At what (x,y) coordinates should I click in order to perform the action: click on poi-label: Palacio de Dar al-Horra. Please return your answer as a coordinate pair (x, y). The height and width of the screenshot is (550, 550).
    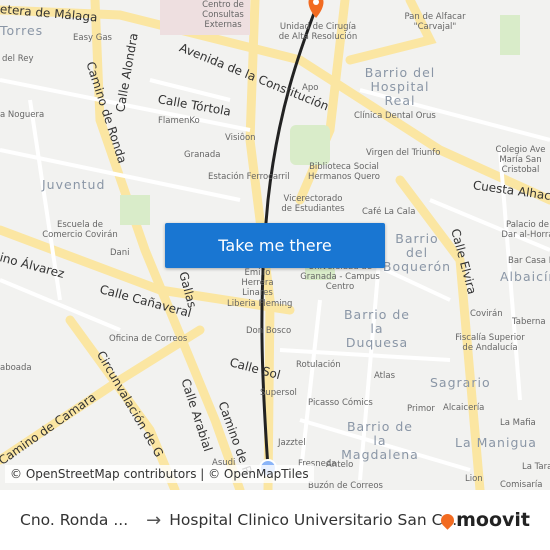
    Looking at the image, I should click on (525, 230).